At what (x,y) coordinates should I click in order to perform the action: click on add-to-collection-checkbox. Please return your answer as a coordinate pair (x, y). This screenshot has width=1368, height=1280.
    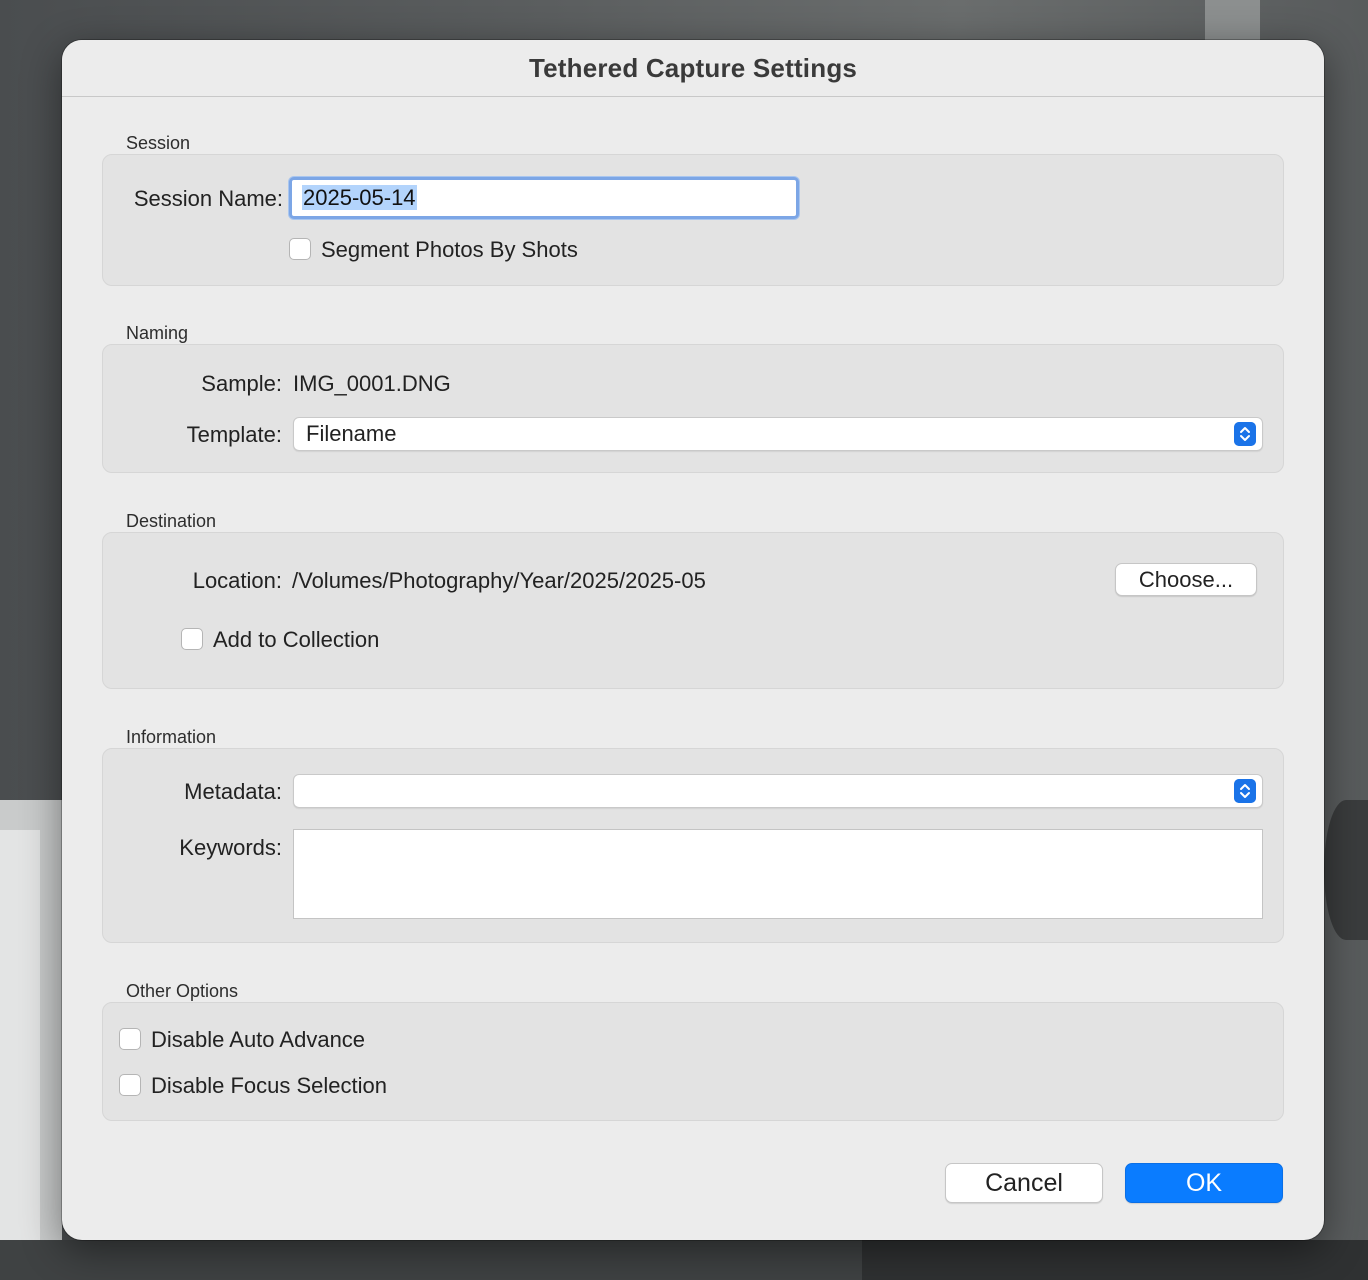
    Looking at the image, I should click on (192, 639).